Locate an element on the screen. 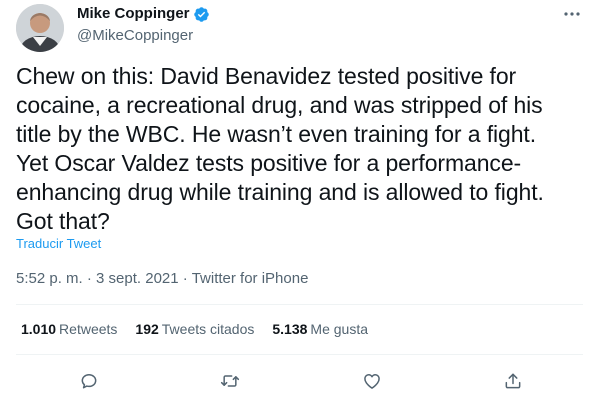  share-icon is located at coordinates (513, 383).